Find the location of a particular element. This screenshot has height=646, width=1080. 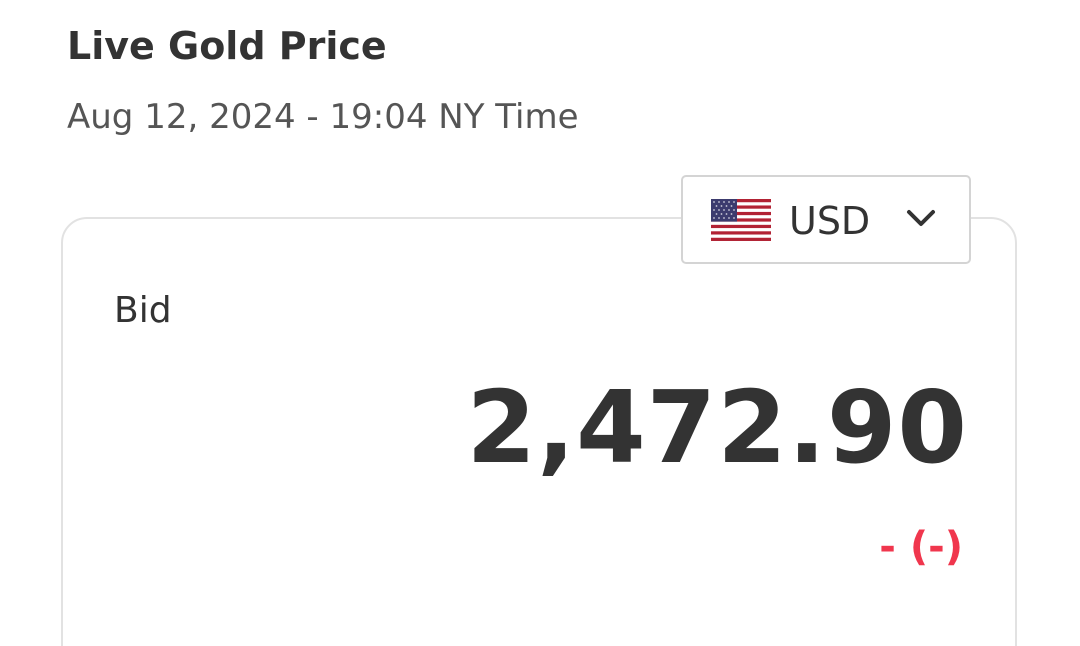

price-timestamp: Aug 12, 2024 - 19:04 NY Time is located at coordinates (323, 117).